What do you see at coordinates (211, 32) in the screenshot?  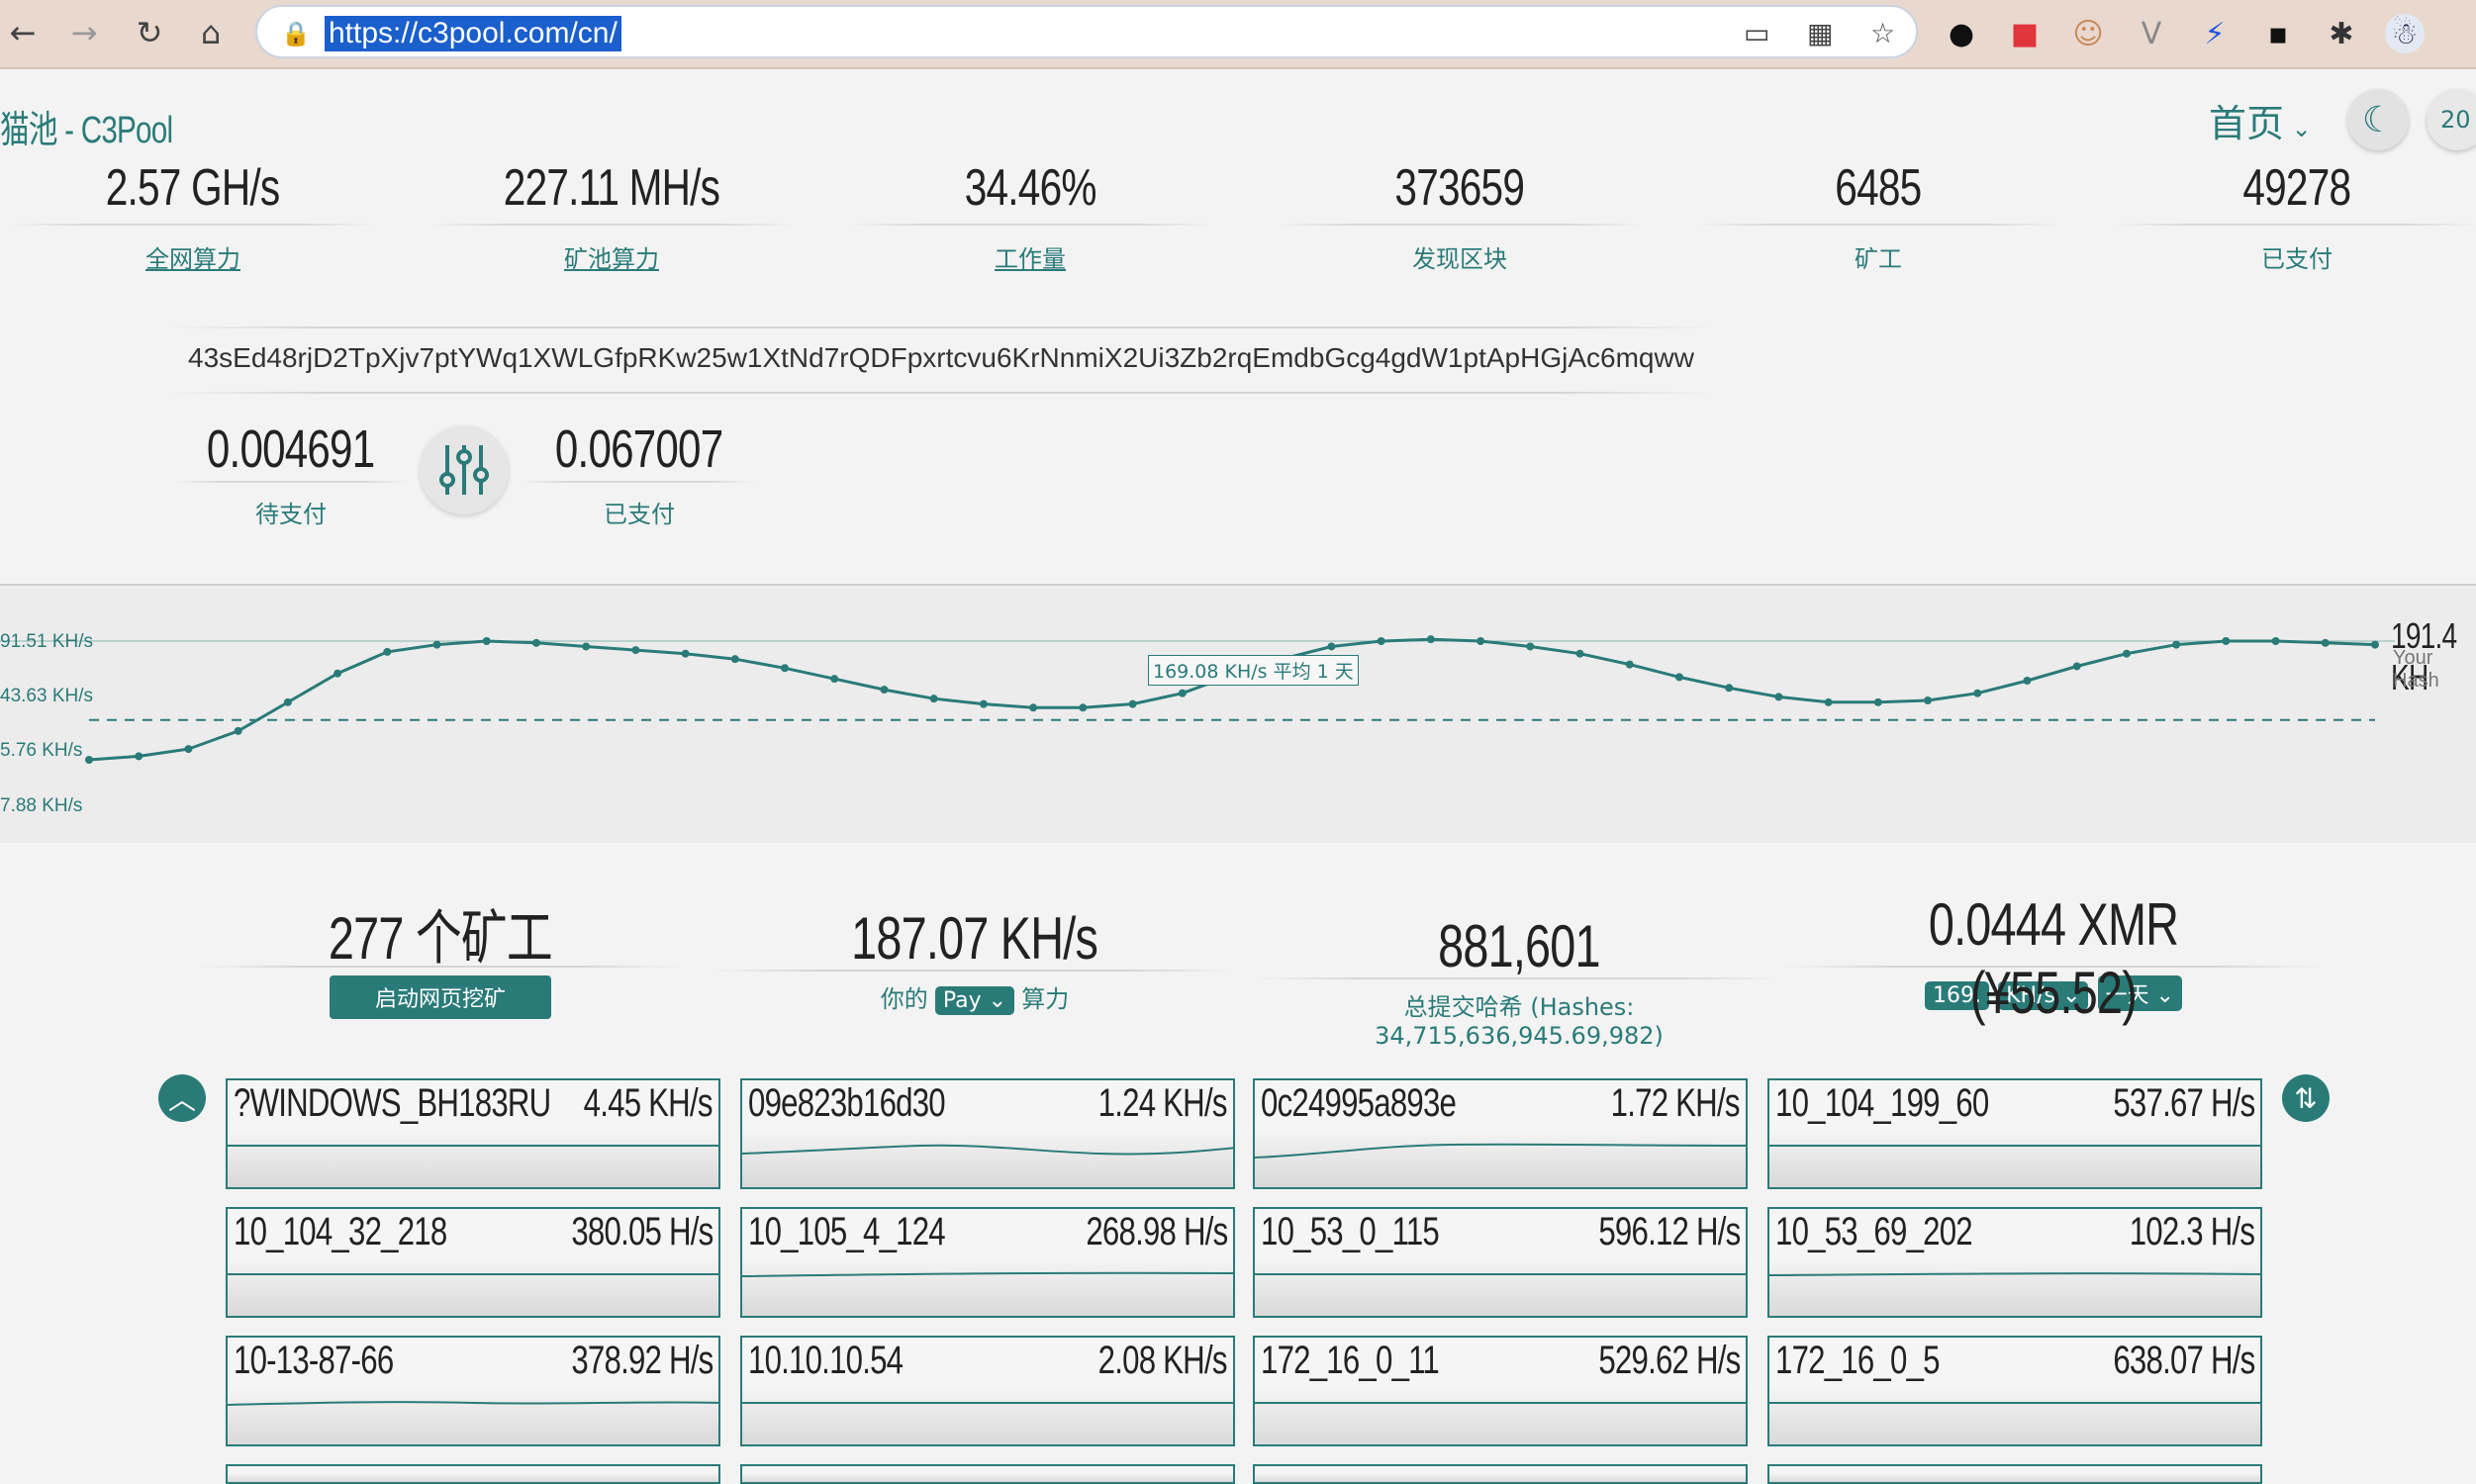 I see `home-icon: ⌂` at bounding box center [211, 32].